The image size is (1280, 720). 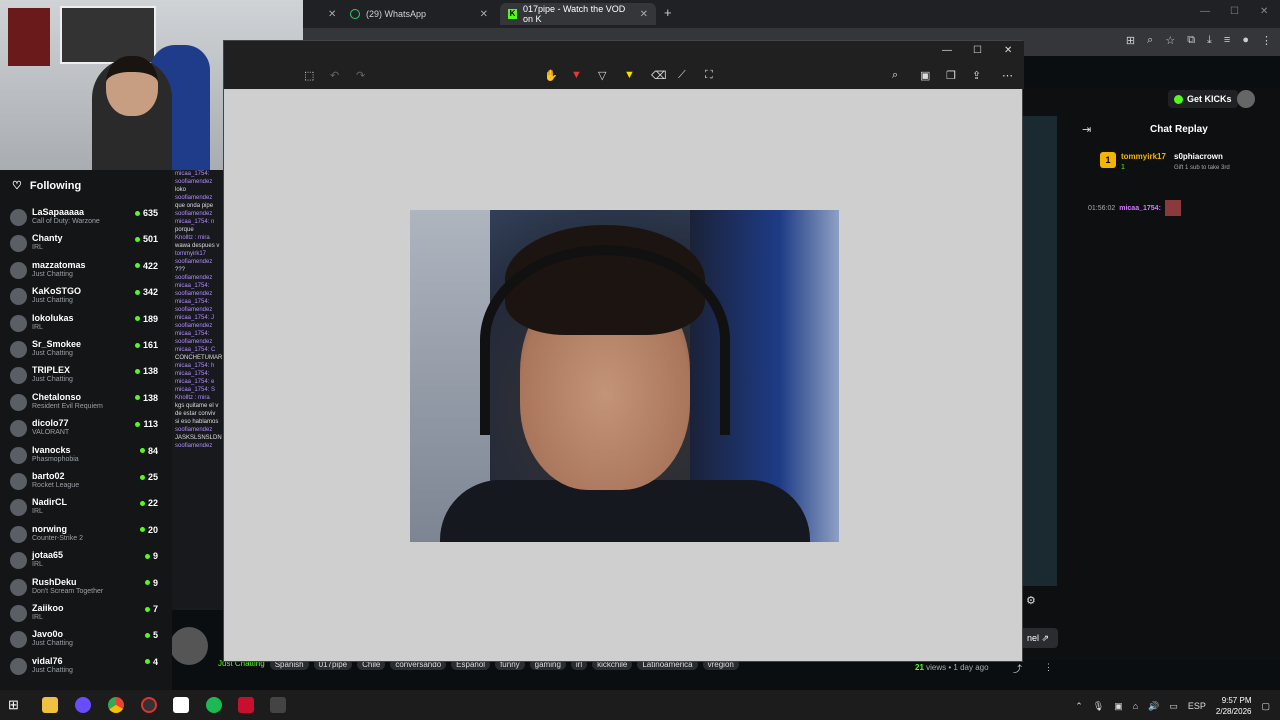 What do you see at coordinates (278, 705) in the screenshot?
I see `snipping-tool-icon` at bounding box center [278, 705].